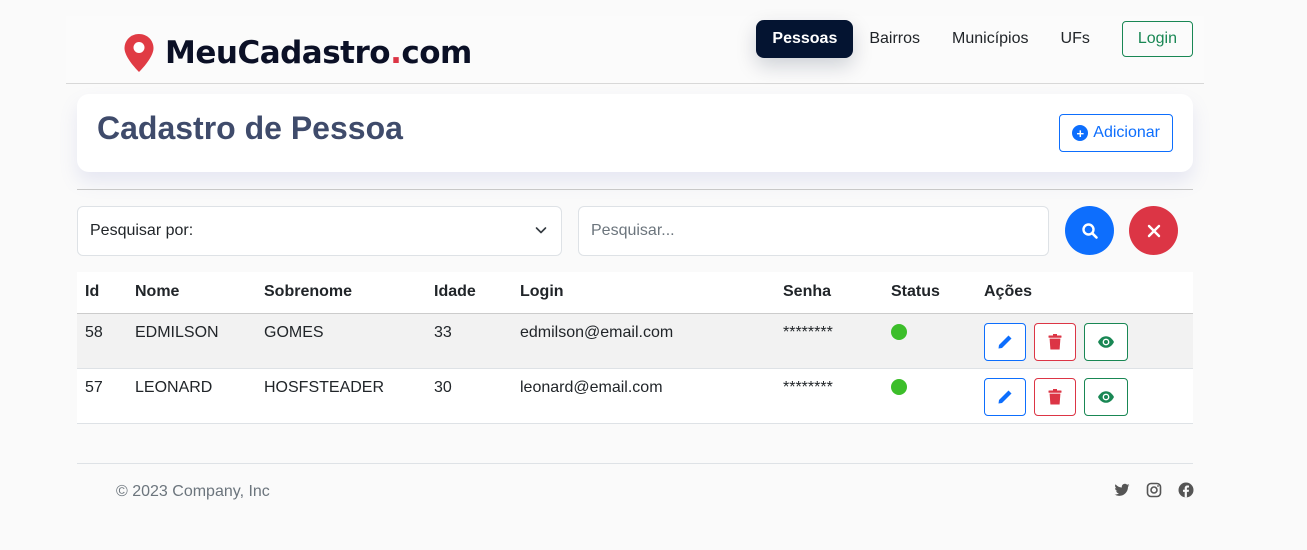  What do you see at coordinates (635, 133) in the screenshot?
I see `title-card: Cadastro de Pessoa + Adicionar` at bounding box center [635, 133].